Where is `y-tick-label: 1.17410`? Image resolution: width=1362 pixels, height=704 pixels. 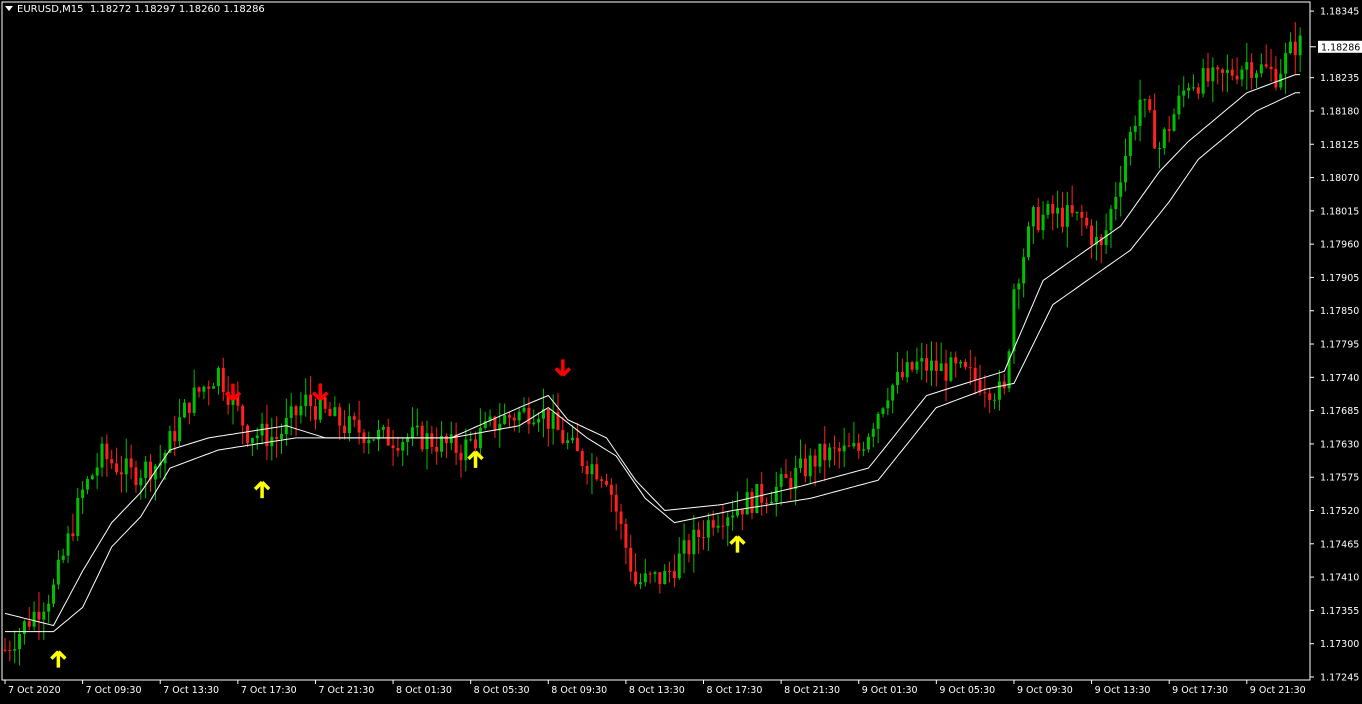 y-tick-label: 1.17410 is located at coordinates (1339, 578).